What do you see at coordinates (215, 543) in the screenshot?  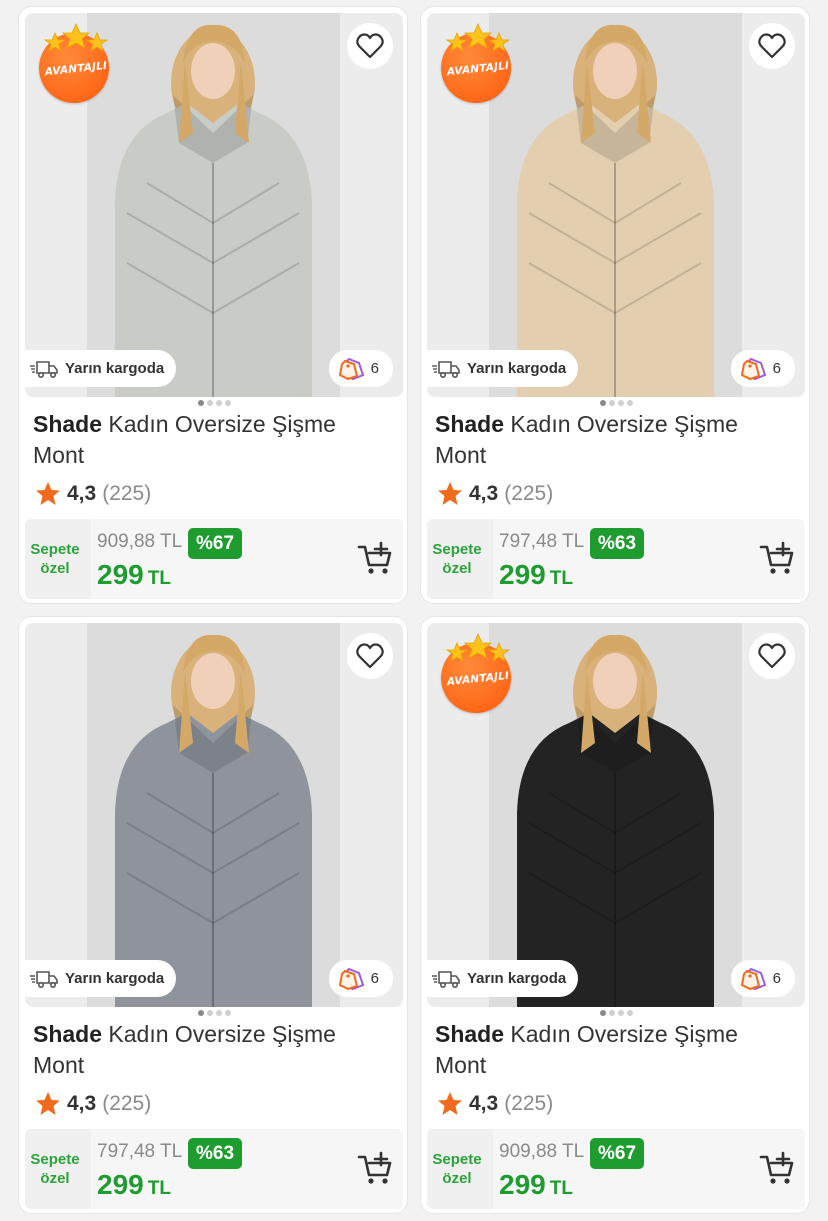 I see `discount-badge: %67` at bounding box center [215, 543].